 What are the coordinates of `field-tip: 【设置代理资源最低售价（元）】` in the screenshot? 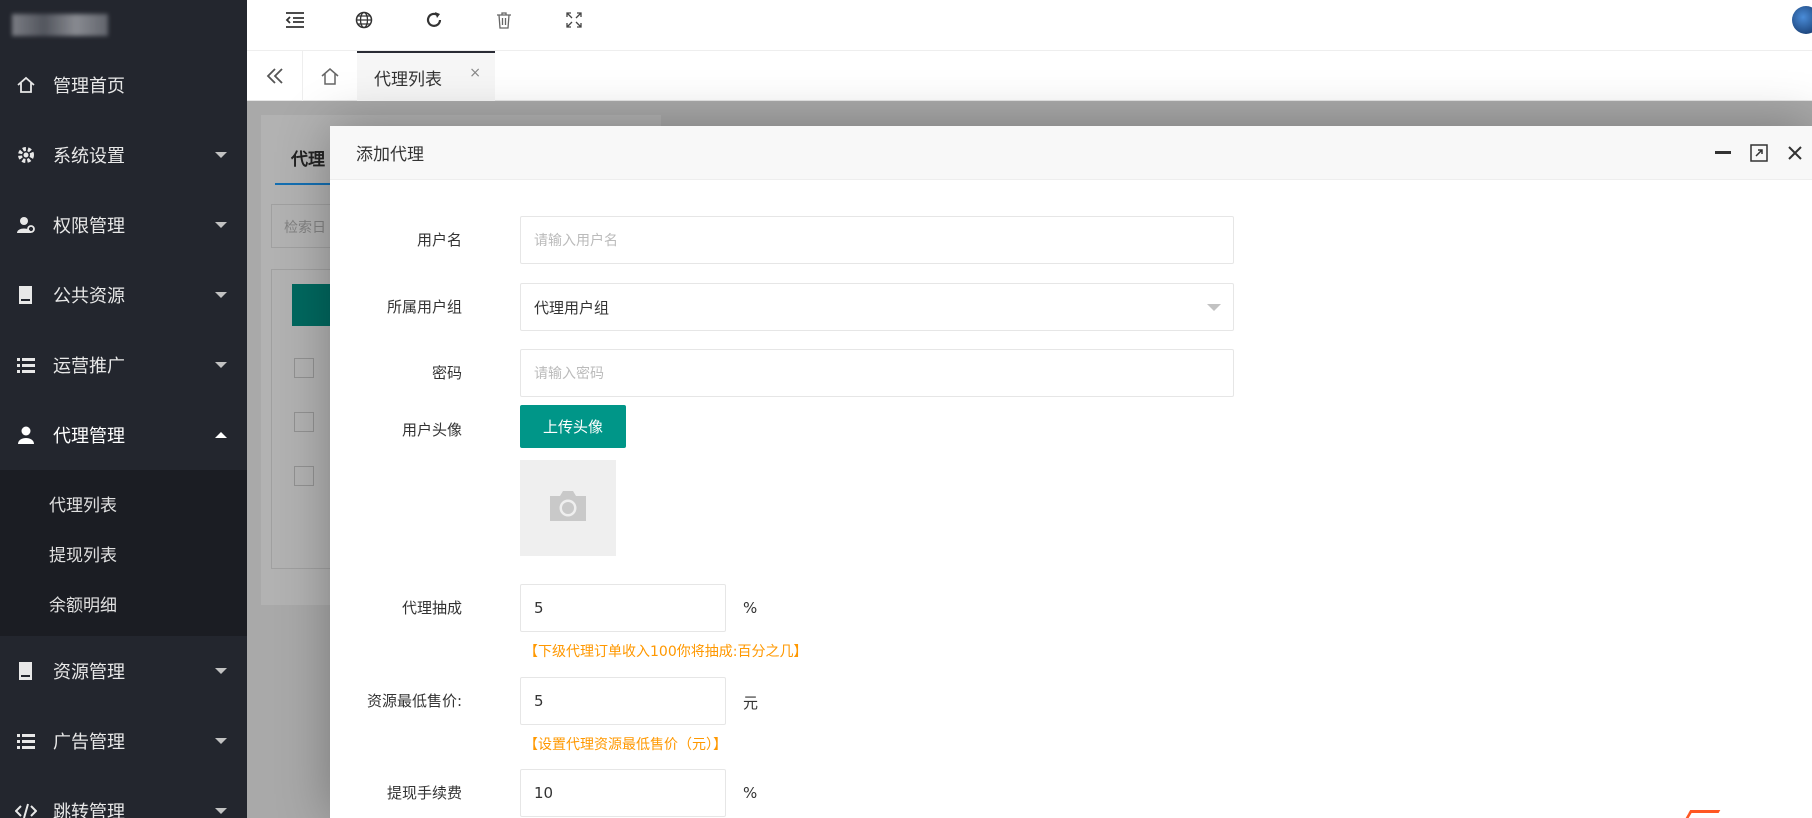 It's located at (625, 745).